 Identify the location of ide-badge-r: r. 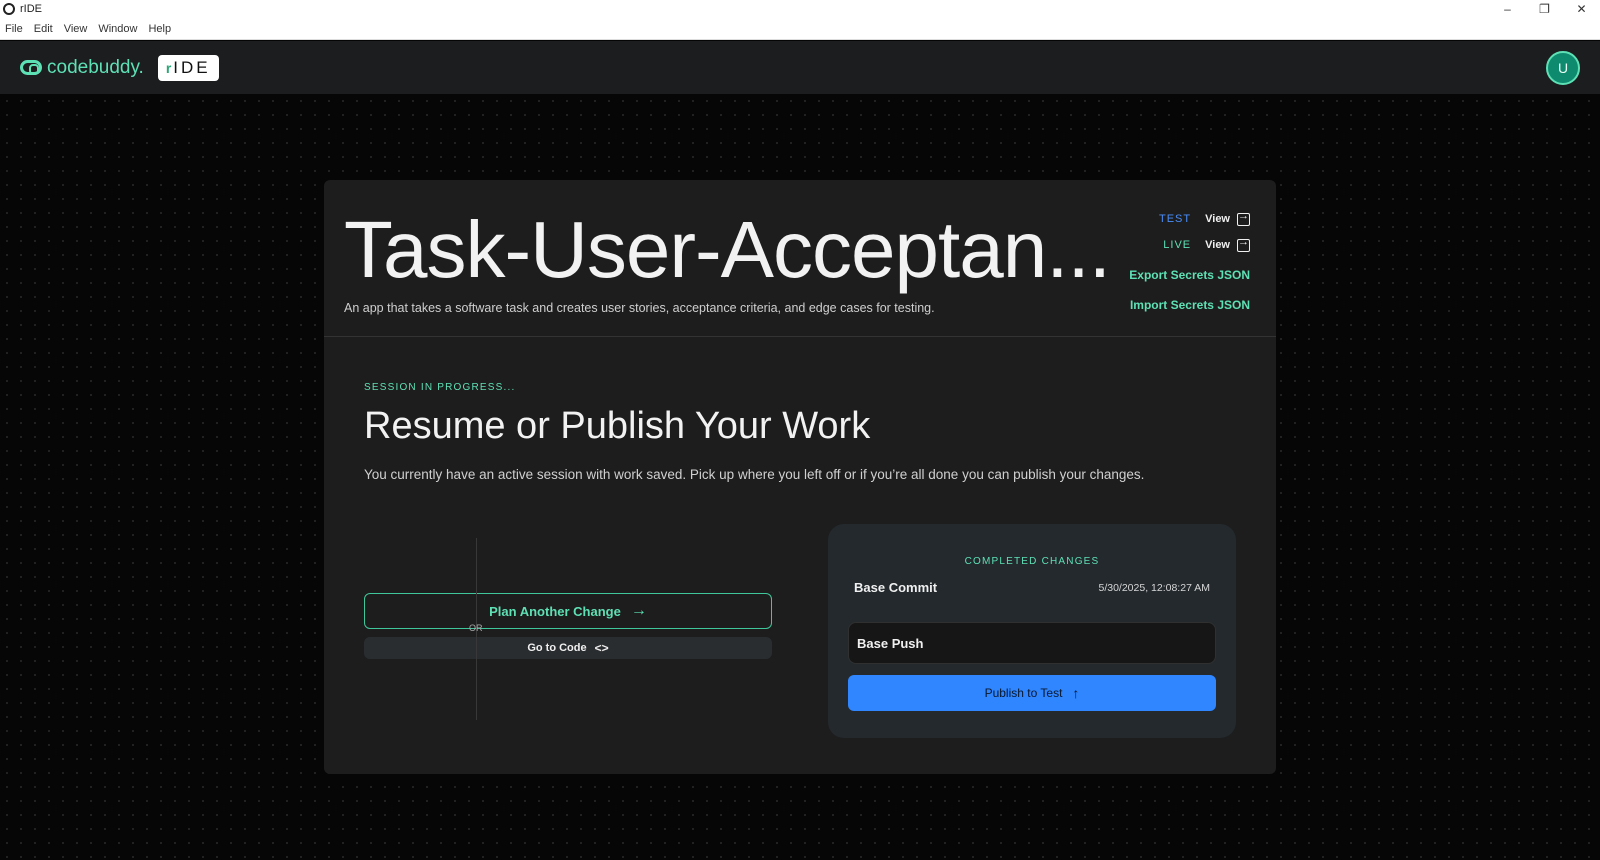
(168, 67).